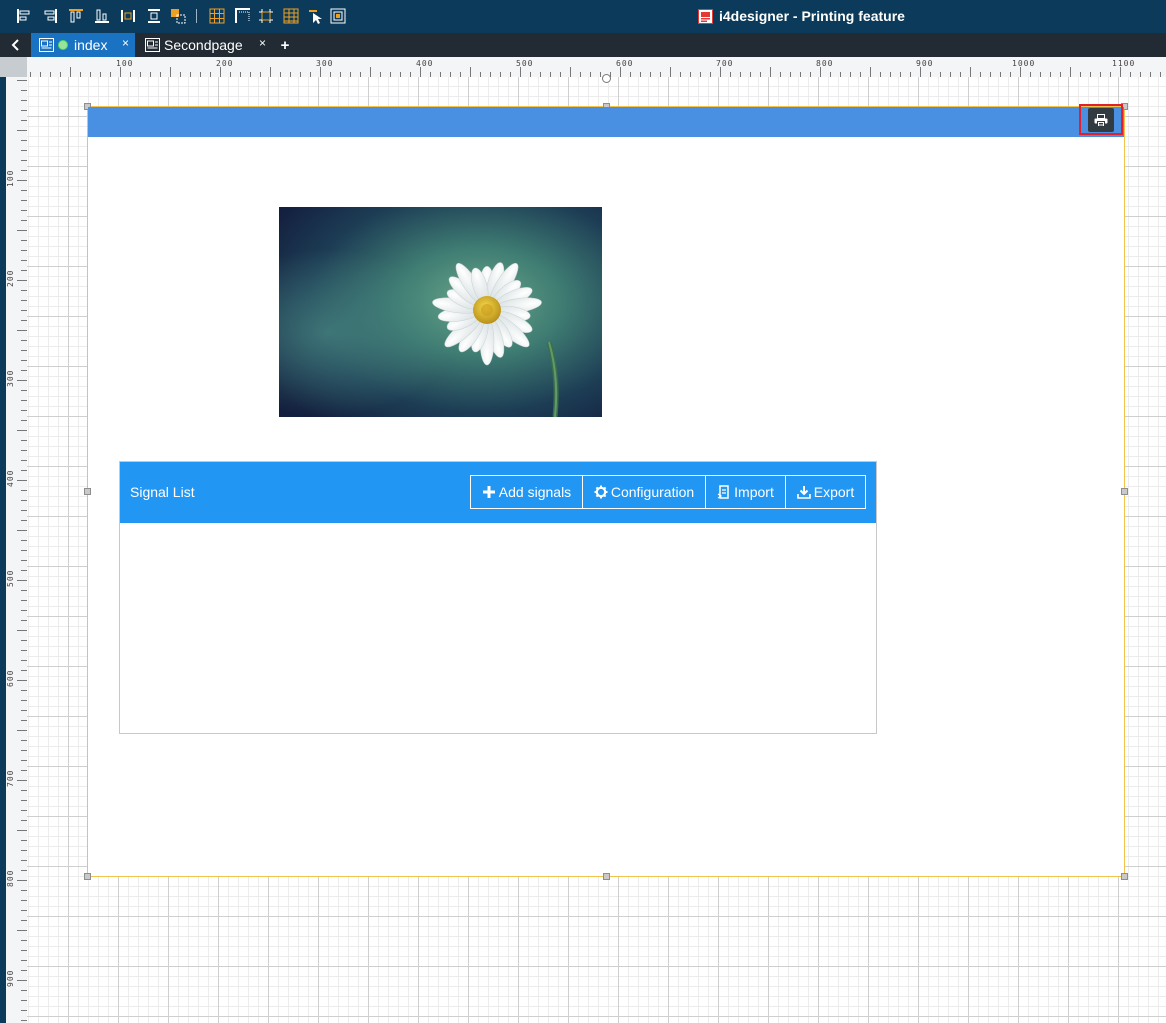 The width and height of the screenshot is (1166, 1023). I want to click on ruler-ticks-horizontal, so click(595, 72).